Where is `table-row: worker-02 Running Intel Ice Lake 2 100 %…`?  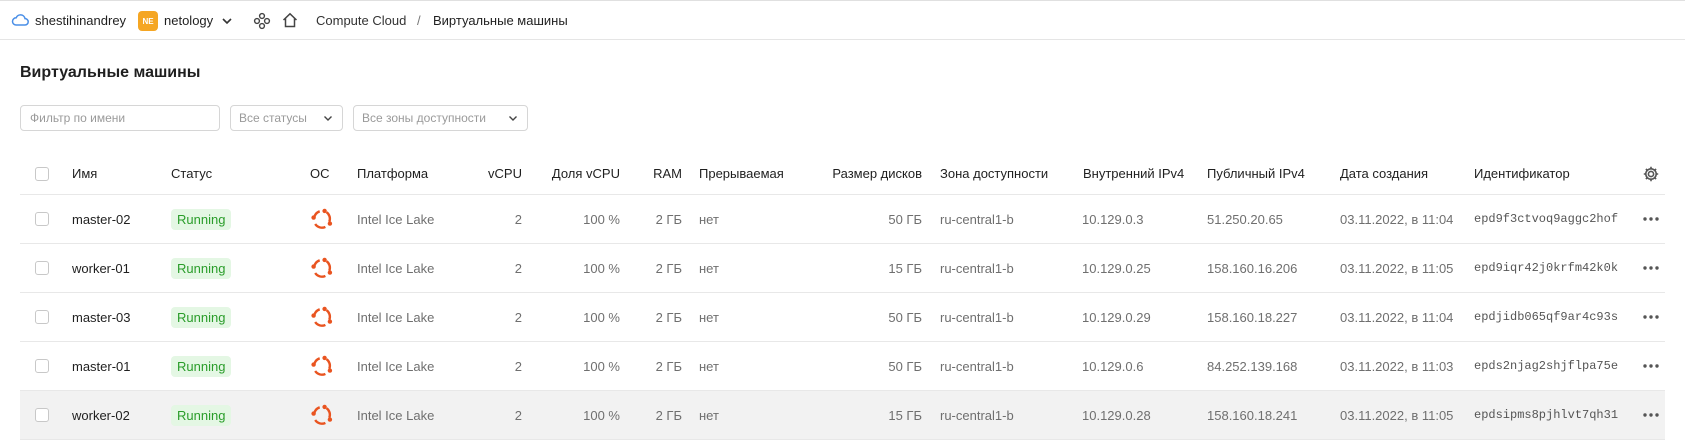 table-row: worker-02 Running Intel Ice Lake 2 100 %… is located at coordinates (842, 415).